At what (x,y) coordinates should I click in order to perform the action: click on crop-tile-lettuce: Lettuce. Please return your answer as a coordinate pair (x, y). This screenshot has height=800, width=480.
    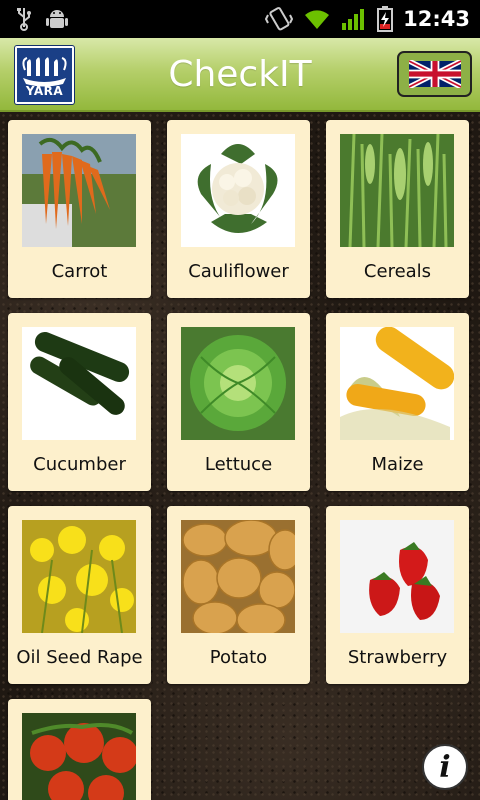
    Looking at the image, I should click on (238, 402).